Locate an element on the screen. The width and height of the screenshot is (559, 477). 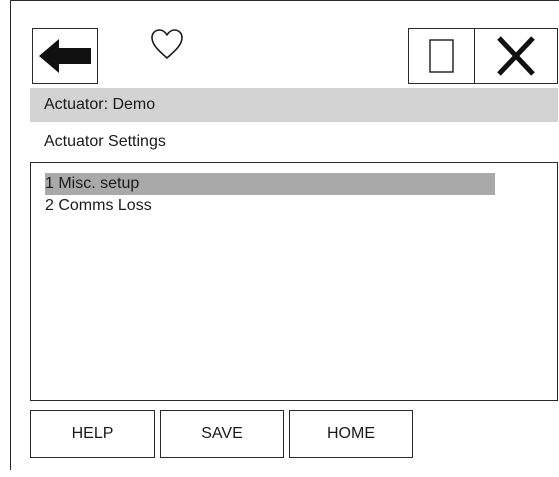
list-item-label: 2 Comms Loss is located at coordinates (98, 205).